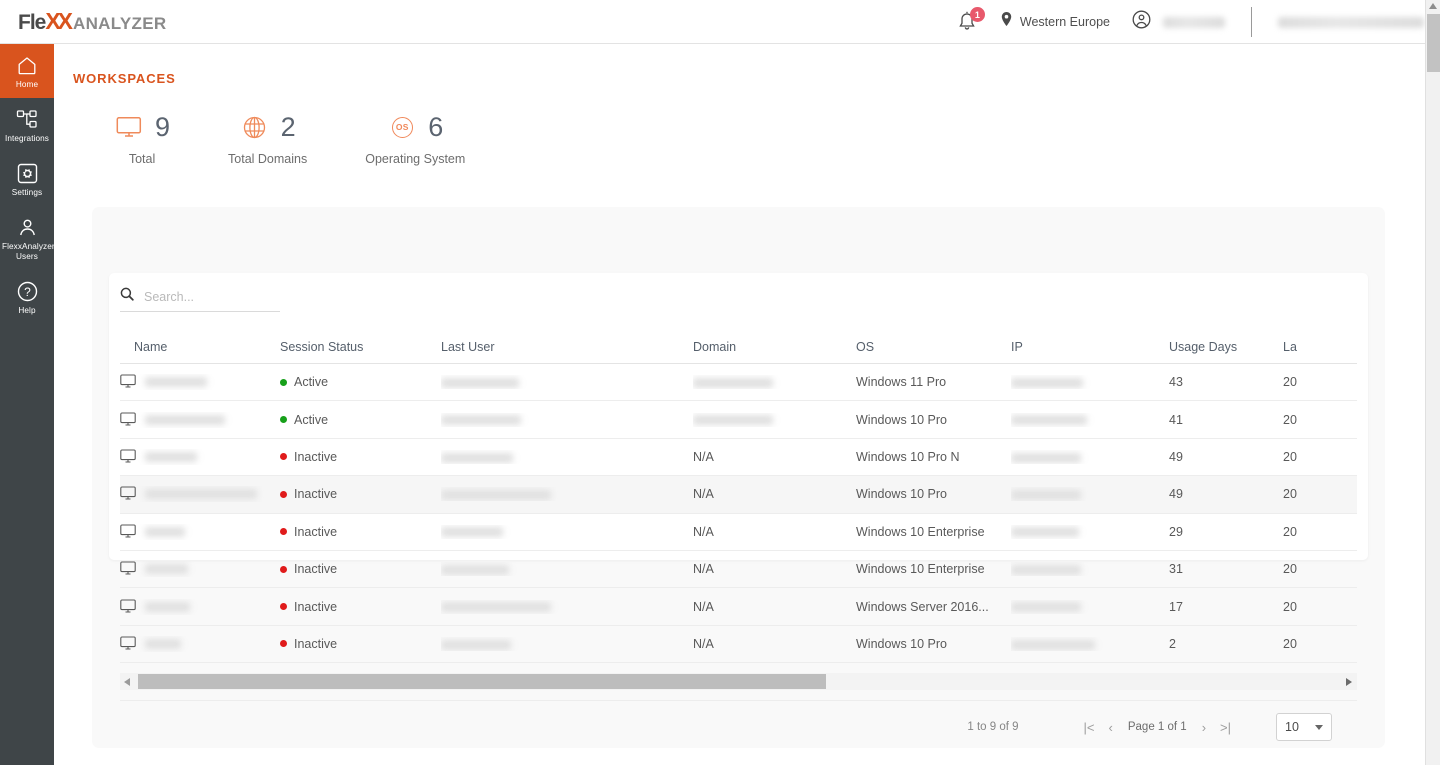  What do you see at coordinates (267, 139) in the screenshot?
I see `stat-total-domains: 2 Total Domains` at bounding box center [267, 139].